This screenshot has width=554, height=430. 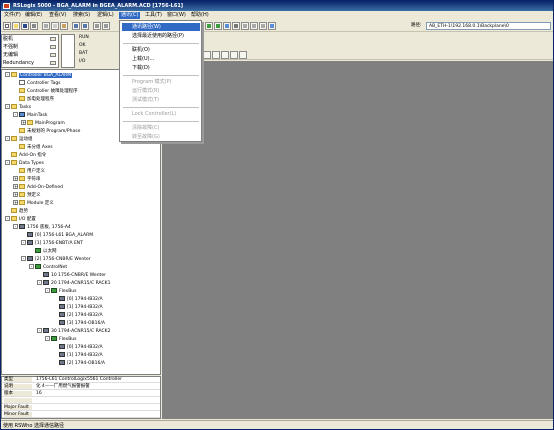 I want to click on open-file-button, so click(x=16, y=26).